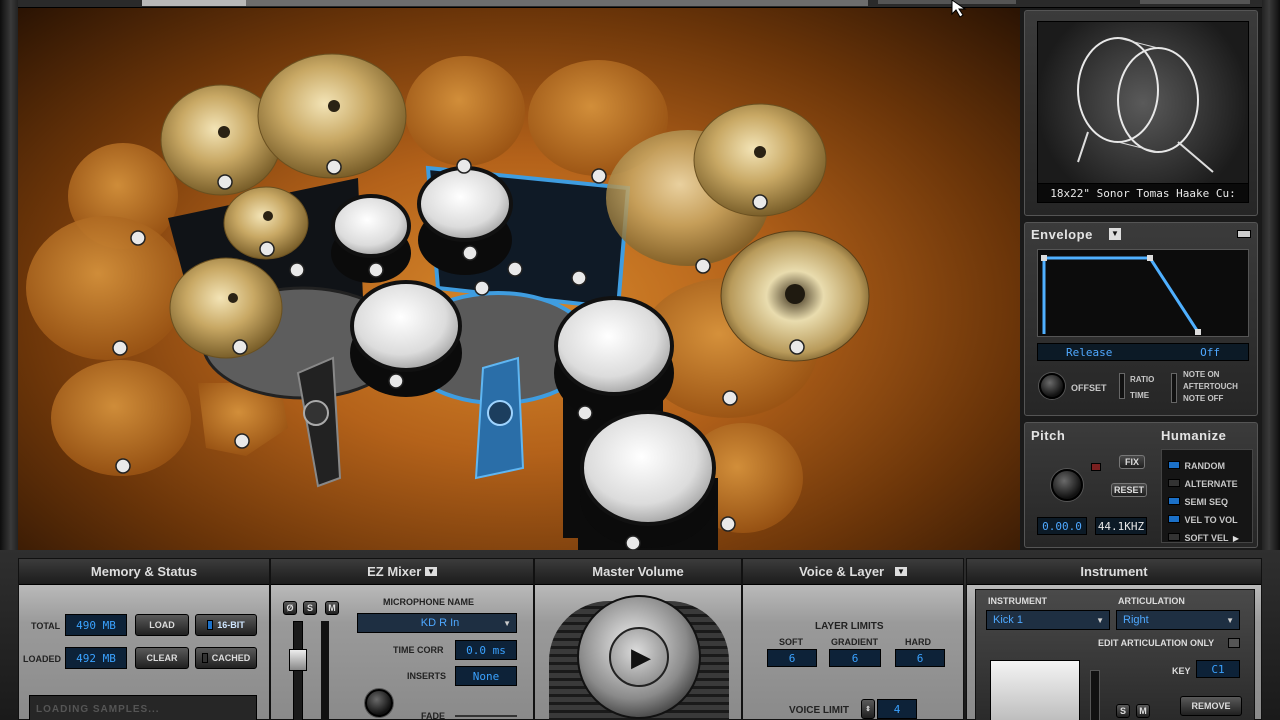 This screenshot has width=1280, height=720. I want to click on voice-limit-stepper: ⇕, so click(868, 709).